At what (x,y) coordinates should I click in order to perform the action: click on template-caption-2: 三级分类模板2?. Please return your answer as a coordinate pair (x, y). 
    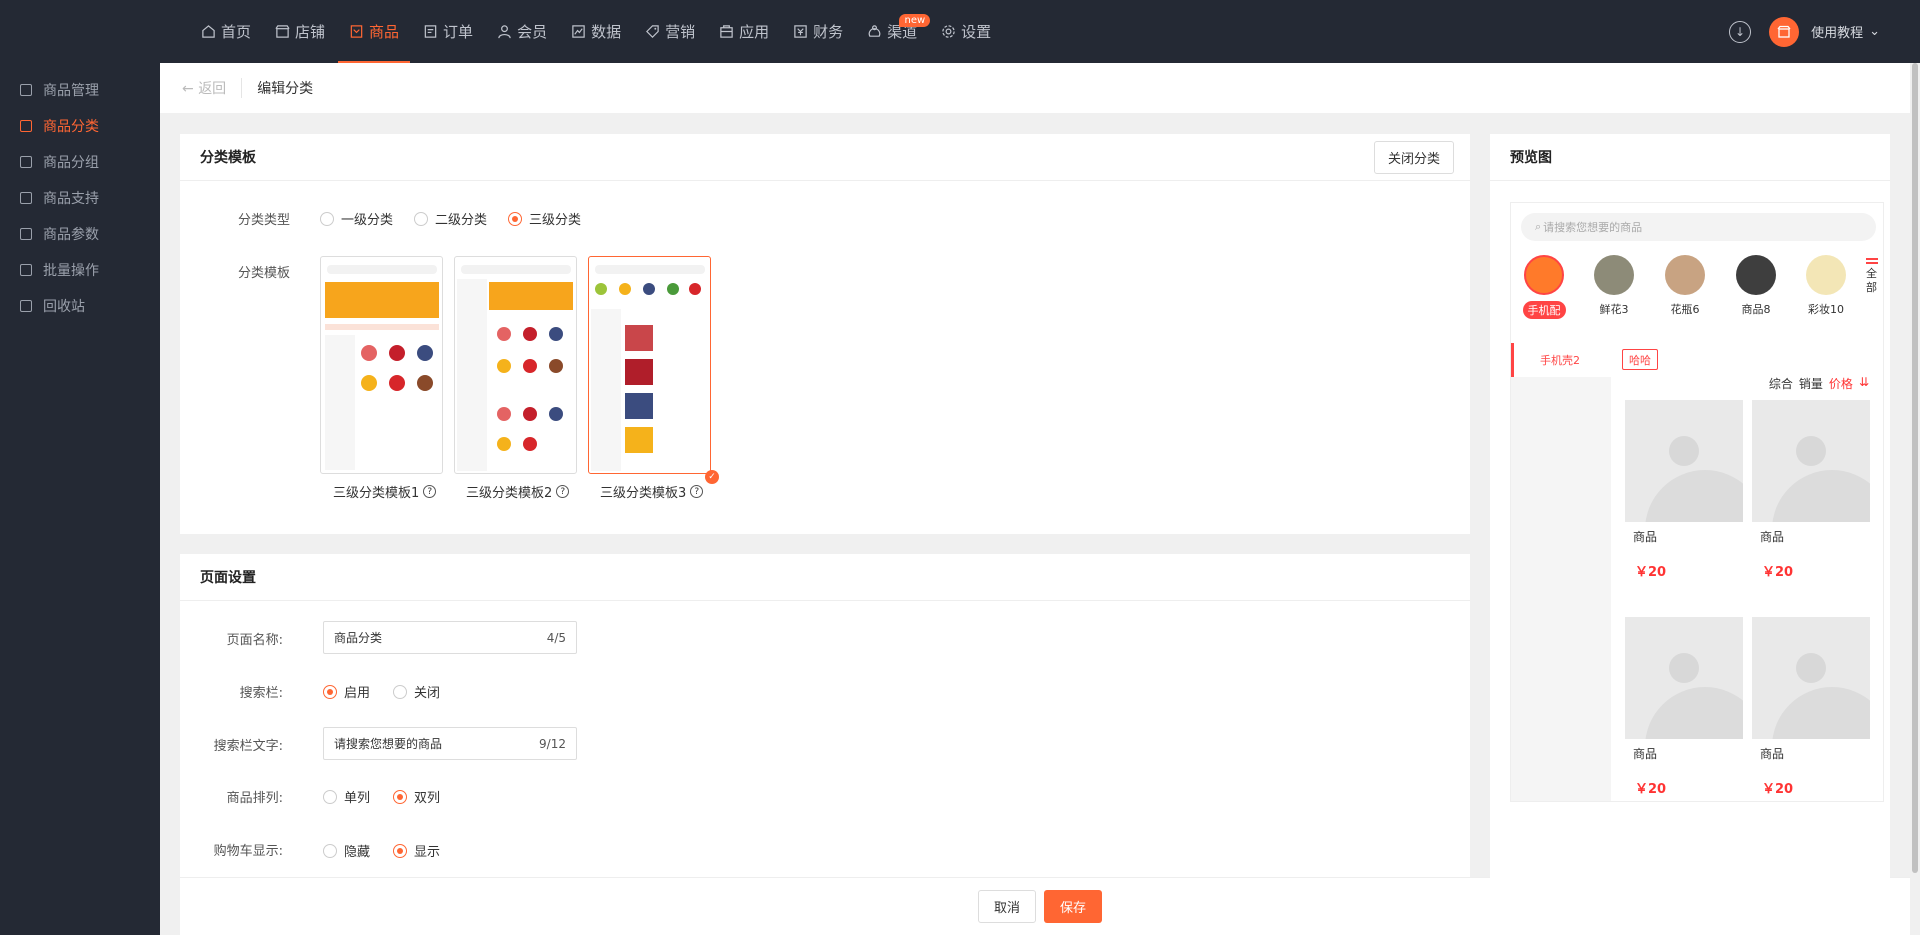
    Looking at the image, I should click on (518, 491).